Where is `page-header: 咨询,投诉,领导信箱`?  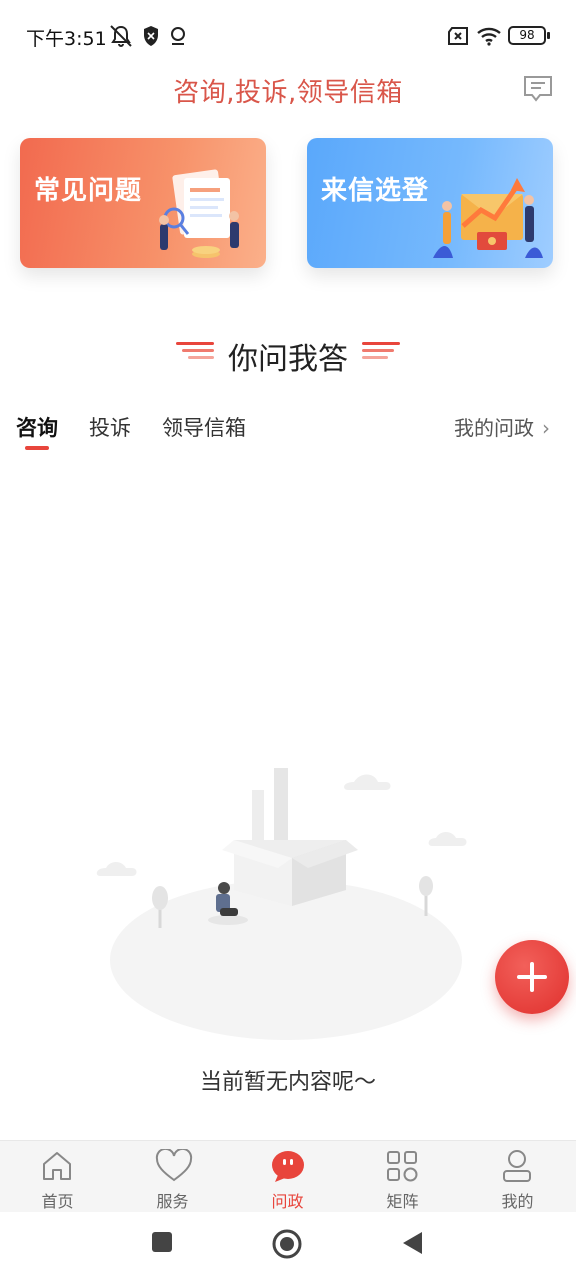 page-header: 咨询,投诉,领导信箱 is located at coordinates (288, 90).